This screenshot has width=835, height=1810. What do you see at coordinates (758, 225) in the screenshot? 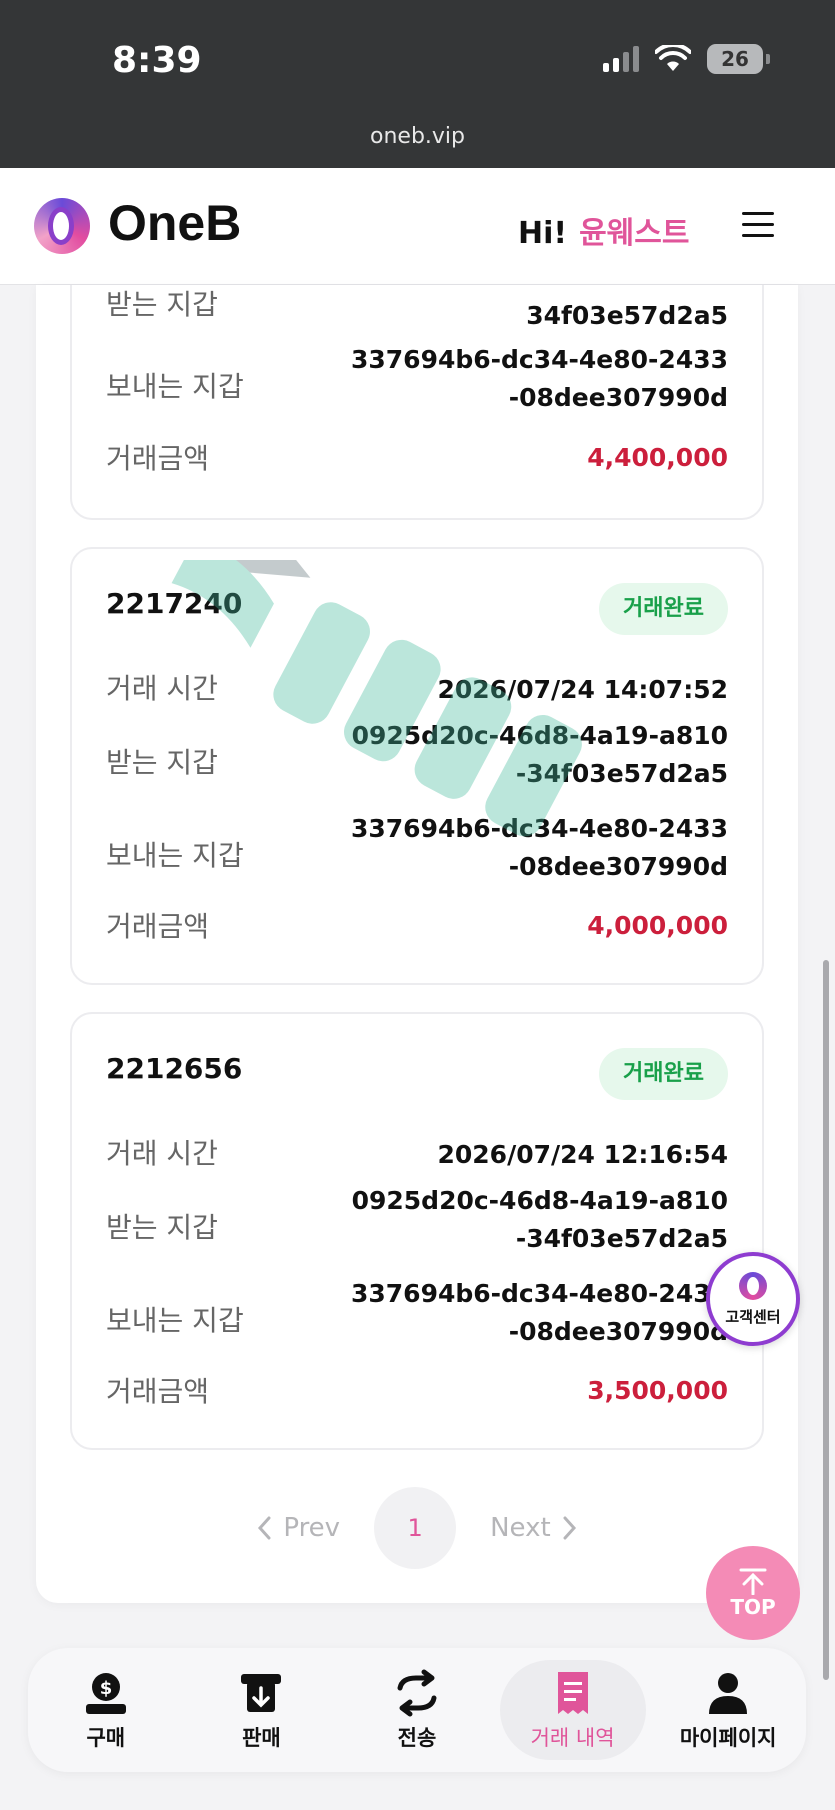
I see `hamburger-menu-icon` at bounding box center [758, 225].